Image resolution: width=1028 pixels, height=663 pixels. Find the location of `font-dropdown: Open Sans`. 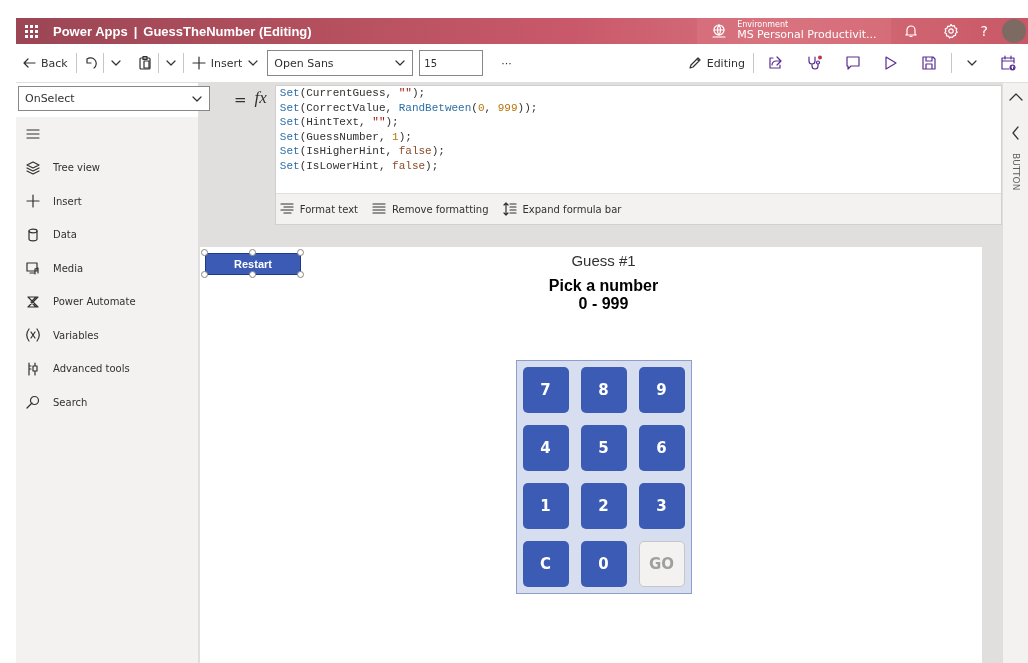

font-dropdown: Open Sans is located at coordinates (340, 63).